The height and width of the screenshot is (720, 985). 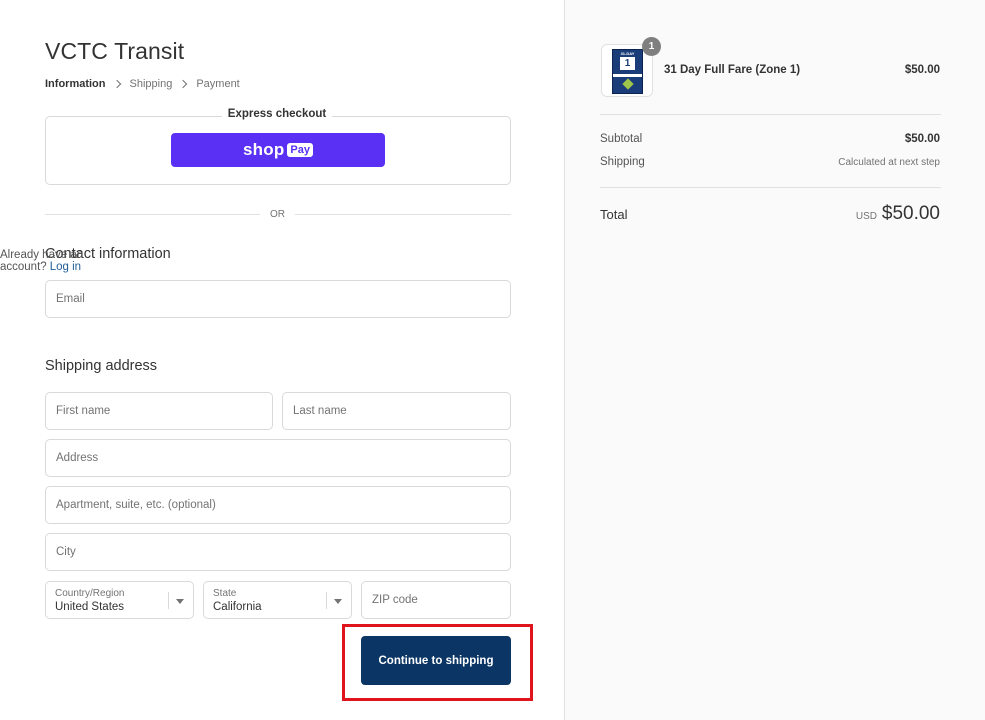 I want to click on last-name-field, so click(x=396, y=411).